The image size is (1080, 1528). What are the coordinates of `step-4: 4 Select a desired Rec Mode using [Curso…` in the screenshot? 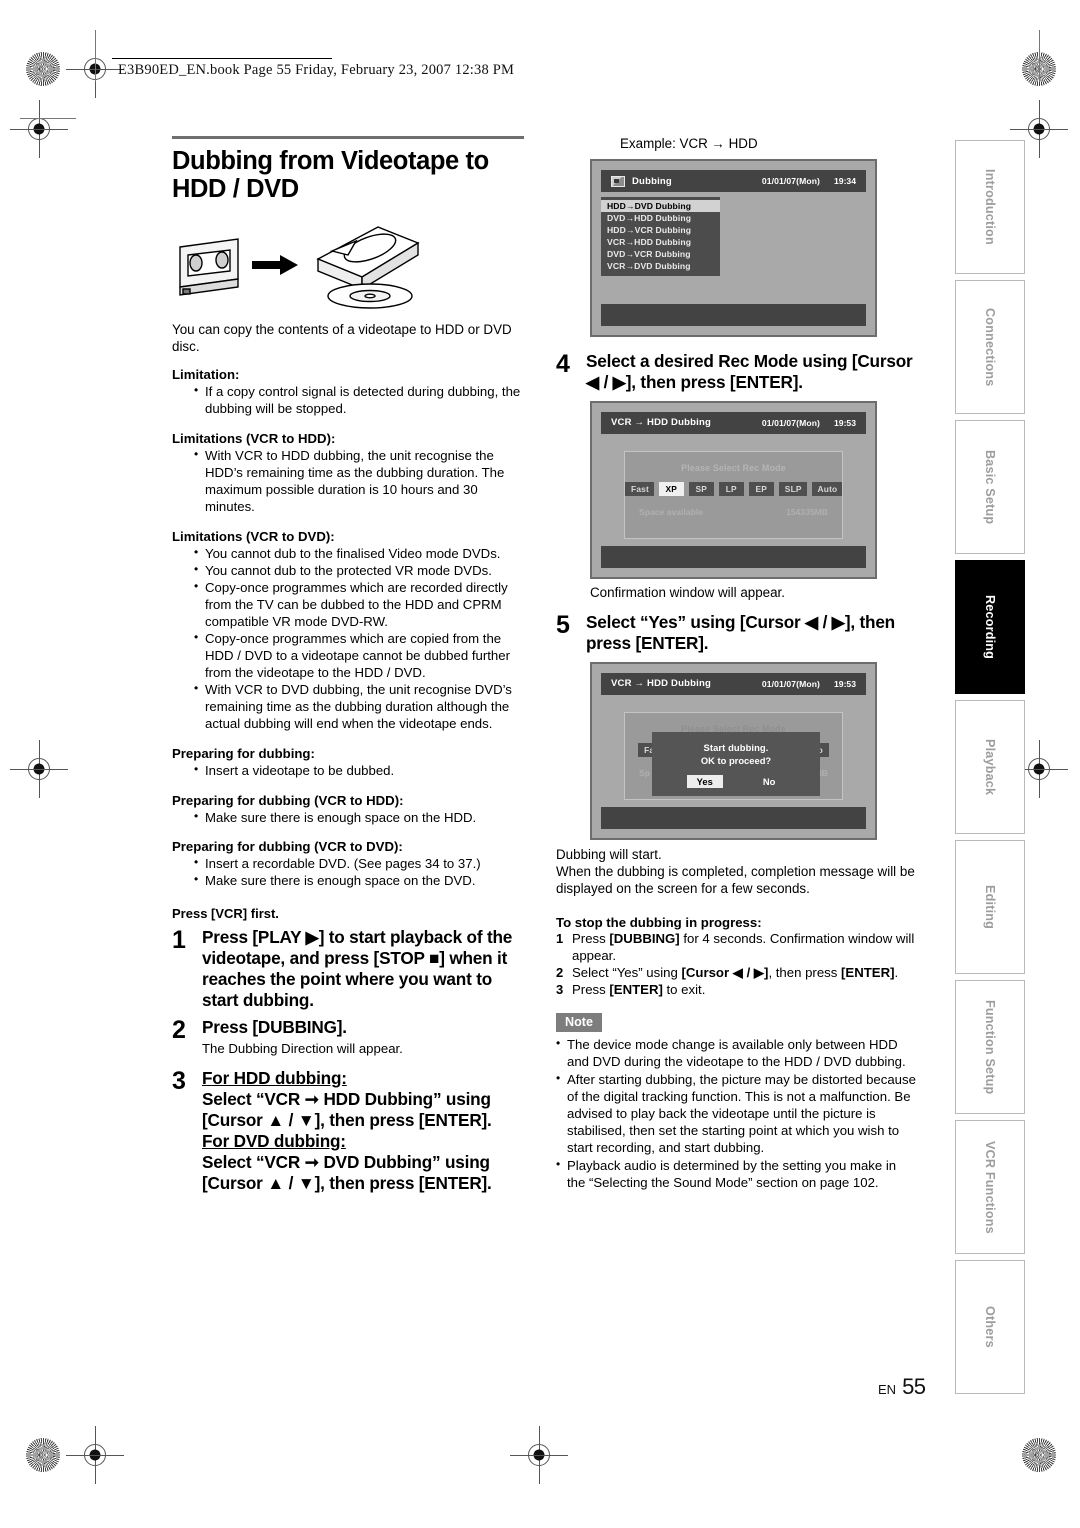 It's located at (736, 372).